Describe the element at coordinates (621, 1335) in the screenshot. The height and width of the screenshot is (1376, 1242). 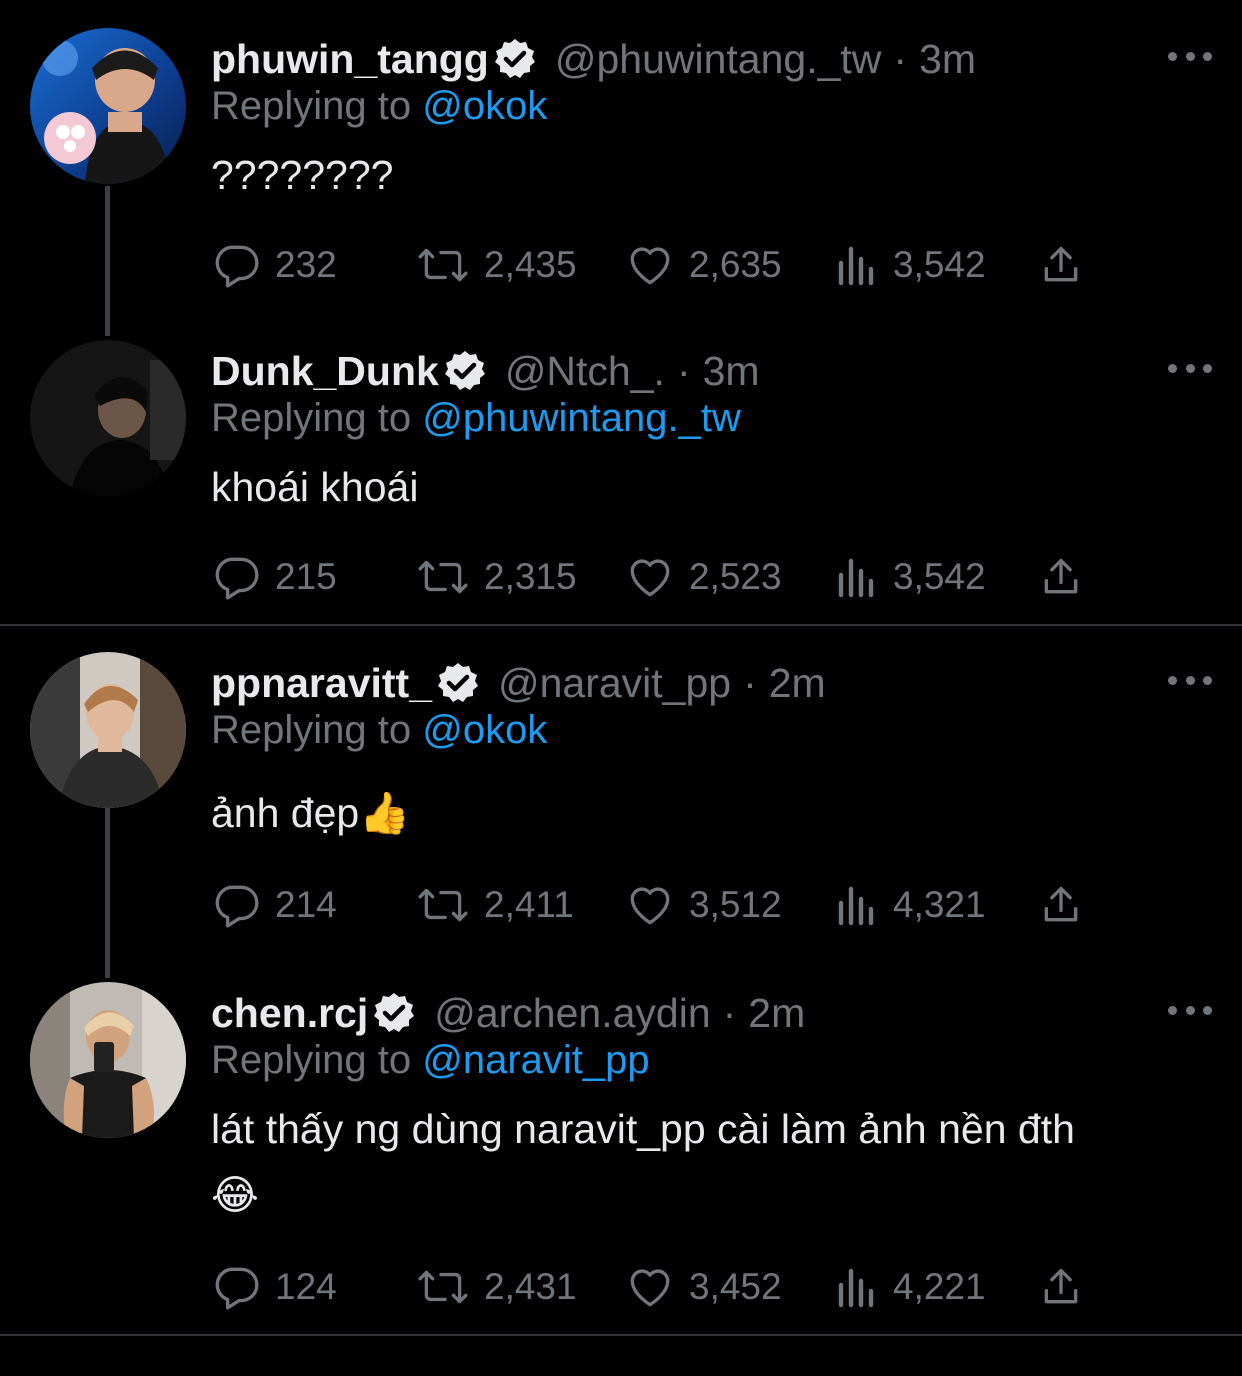
I see `bottom-divider` at that location.